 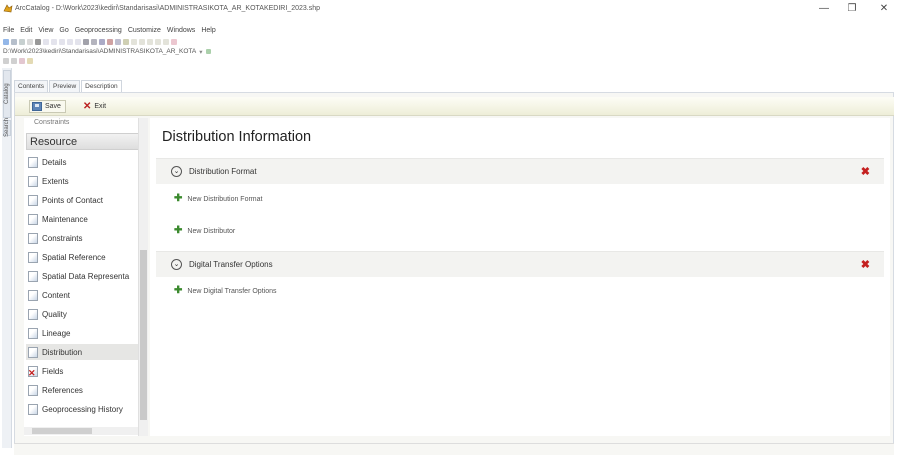 What do you see at coordinates (86, 295) in the screenshot?
I see `sidebar-item-content: Content` at bounding box center [86, 295].